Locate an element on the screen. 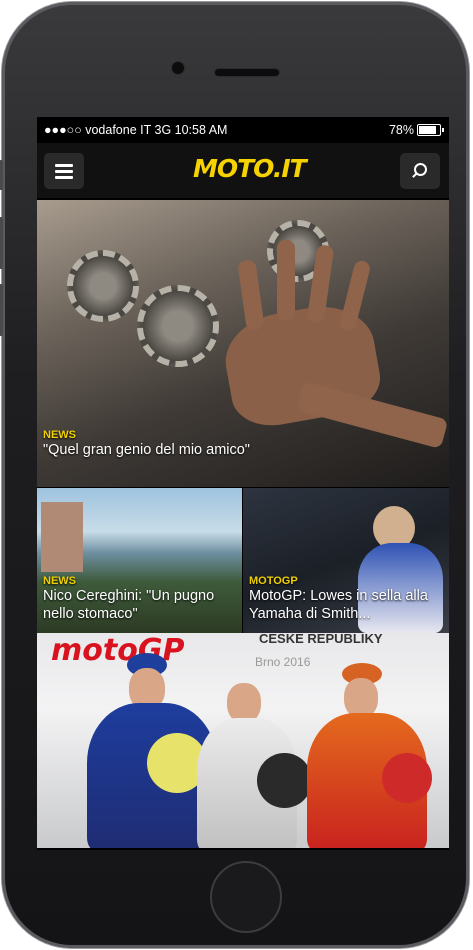  volume-down-button is located at coordinates (1, 310).